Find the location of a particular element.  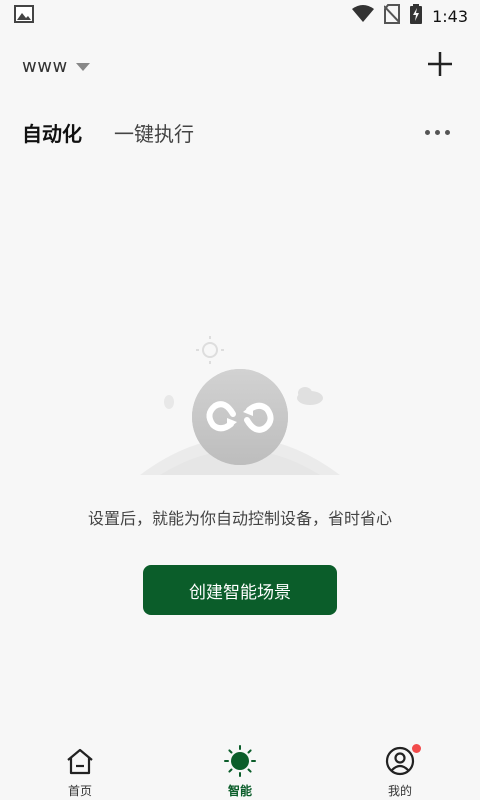

bottom-nav: 首页 智能 我的 is located at coordinates (240, 769).